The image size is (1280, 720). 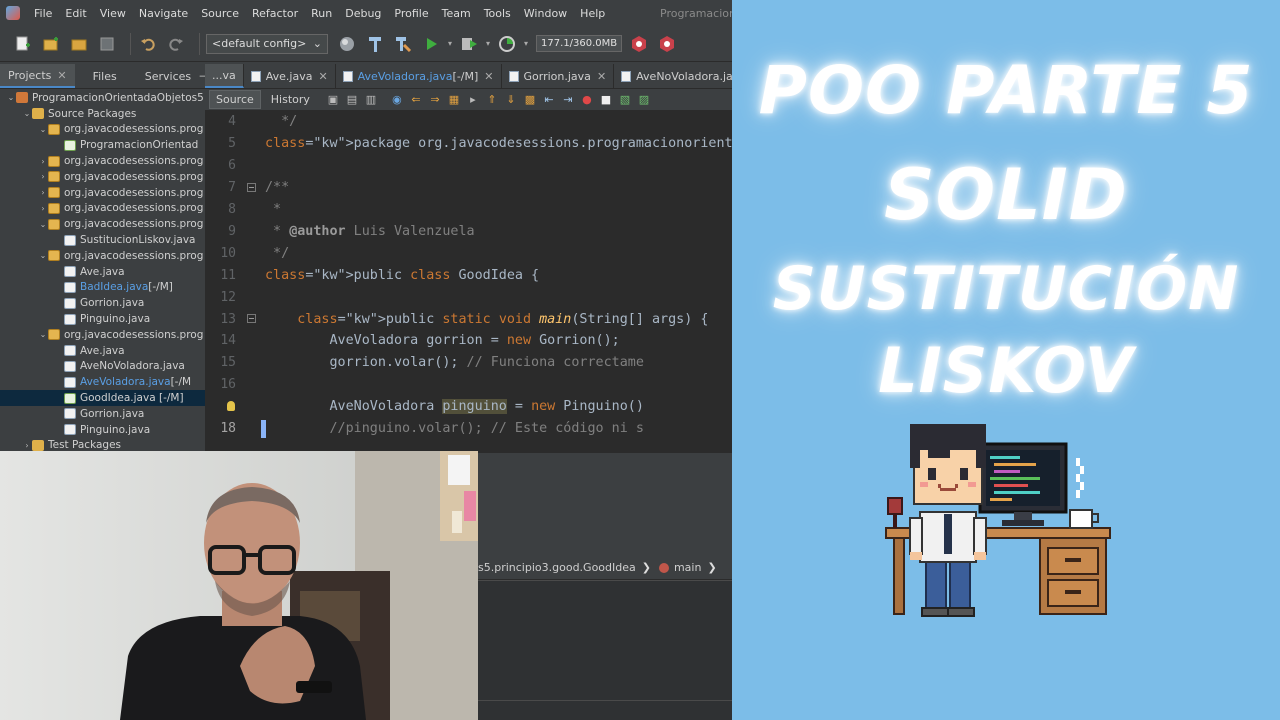 What do you see at coordinates (625, 99) in the screenshot?
I see `comment-icon: ▧` at bounding box center [625, 99].